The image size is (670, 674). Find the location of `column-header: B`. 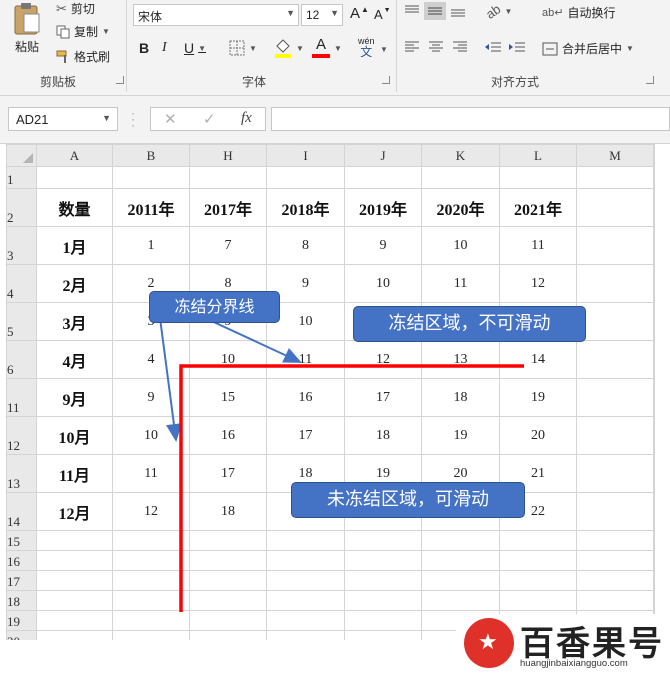

column-header: B is located at coordinates (151, 155).